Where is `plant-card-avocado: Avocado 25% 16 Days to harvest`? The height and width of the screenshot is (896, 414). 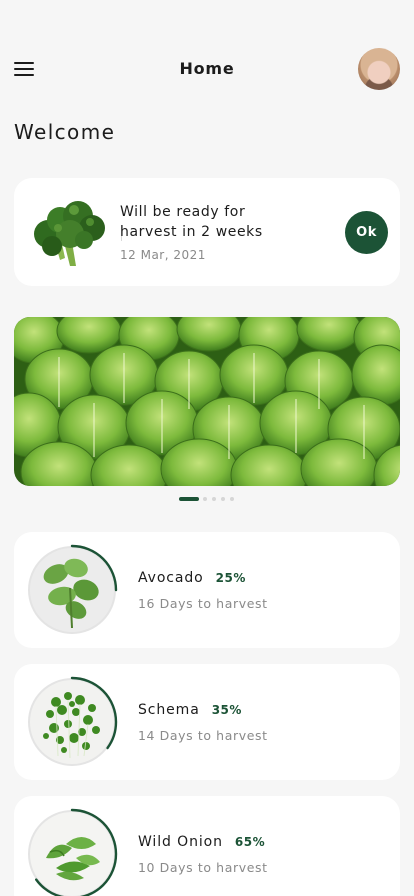 plant-card-avocado: Avocado 25% 16 Days to harvest is located at coordinates (207, 590).